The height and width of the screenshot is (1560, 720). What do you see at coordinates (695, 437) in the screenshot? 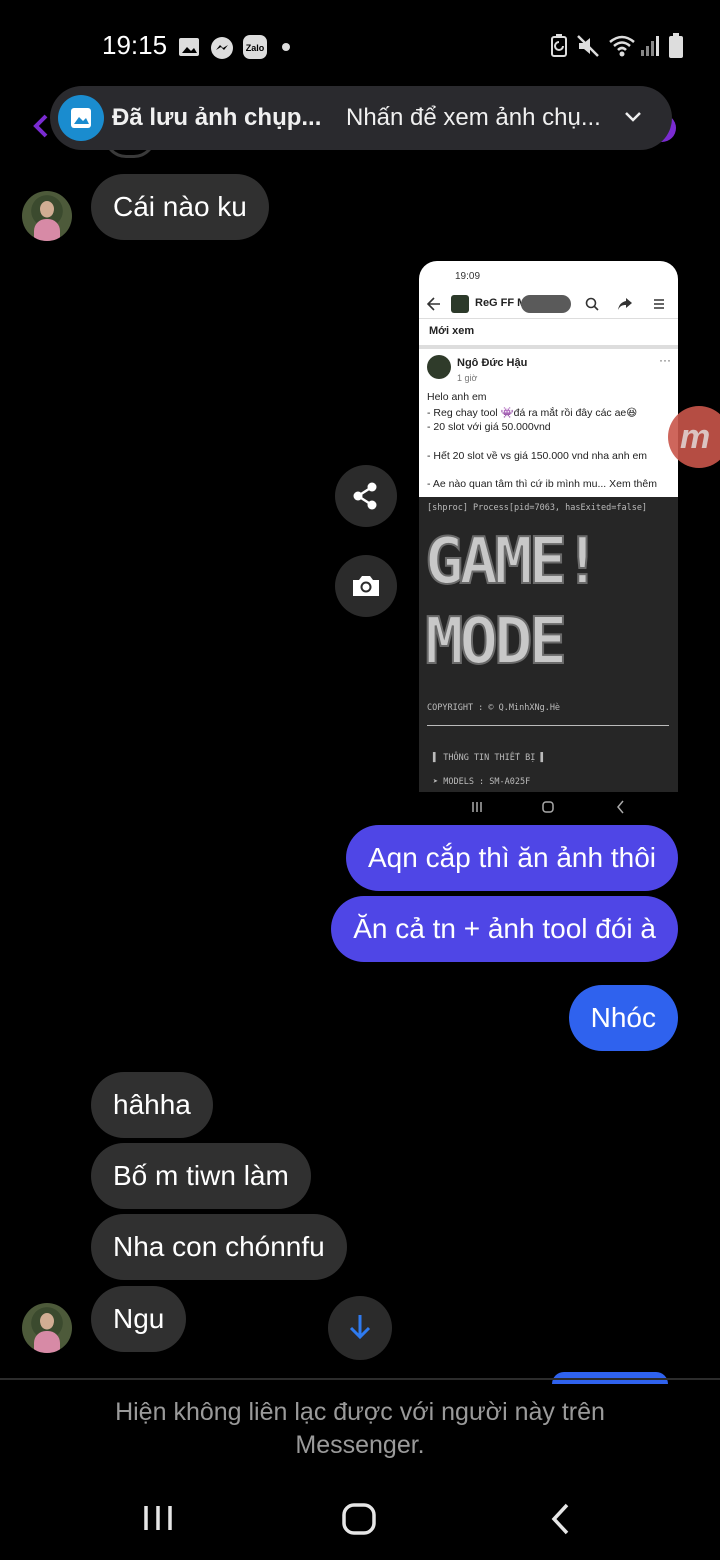
I see `floating-app-logo-text: m` at bounding box center [695, 437].